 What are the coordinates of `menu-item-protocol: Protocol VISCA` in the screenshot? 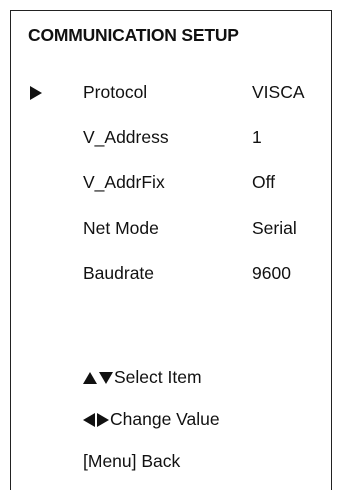 It's located at (171, 93).